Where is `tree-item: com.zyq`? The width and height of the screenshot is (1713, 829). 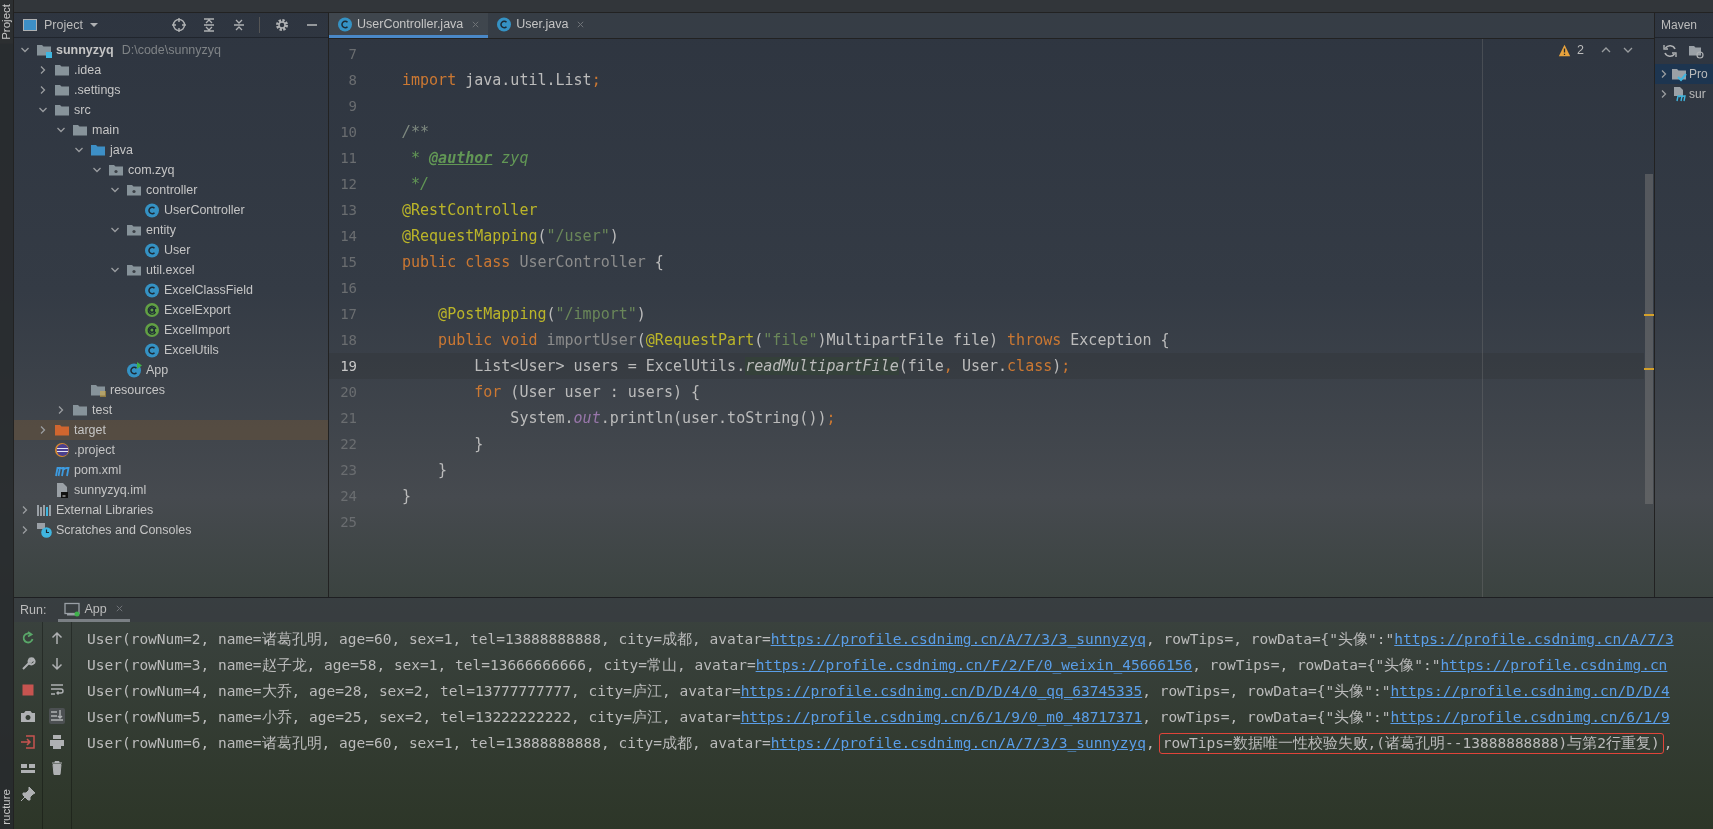 tree-item: com.zyq is located at coordinates (171, 170).